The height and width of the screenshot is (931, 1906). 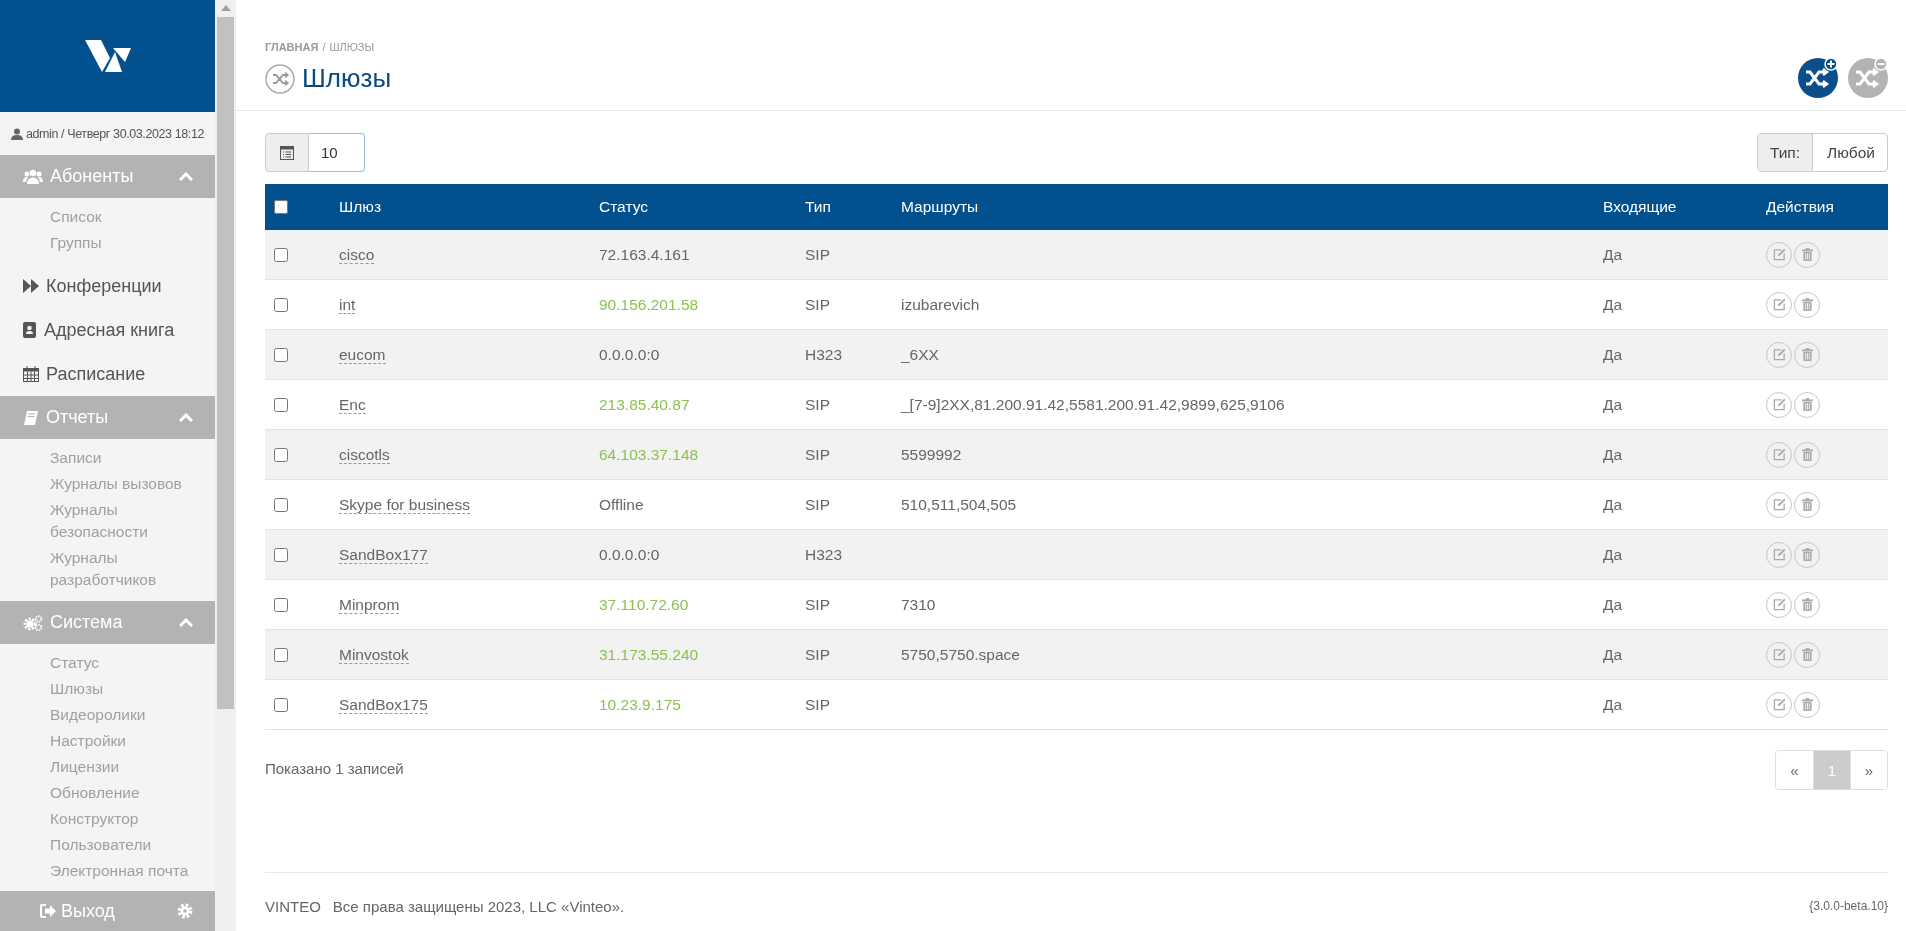 I want to click on routes-cell: 7310, so click(x=918, y=604).